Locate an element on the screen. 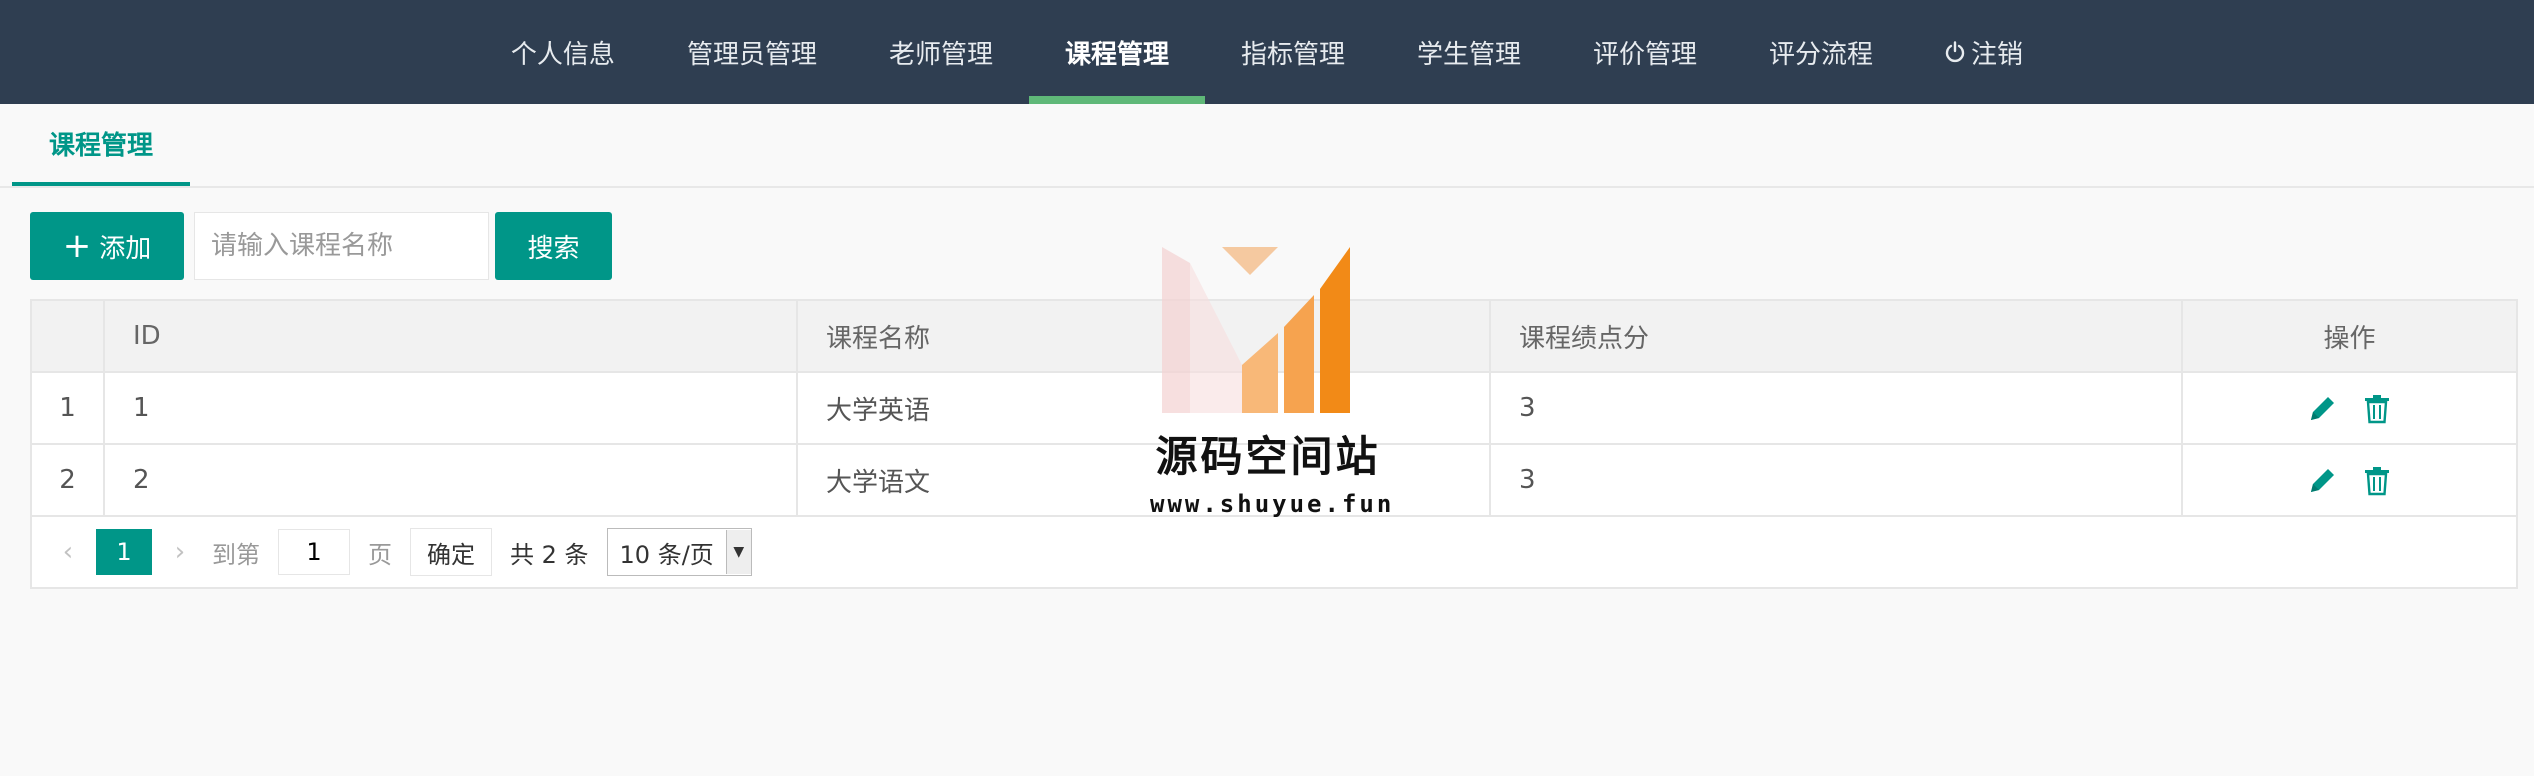 This screenshot has height=776, width=2534. total-count: 共 2 条 is located at coordinates (549, 554).